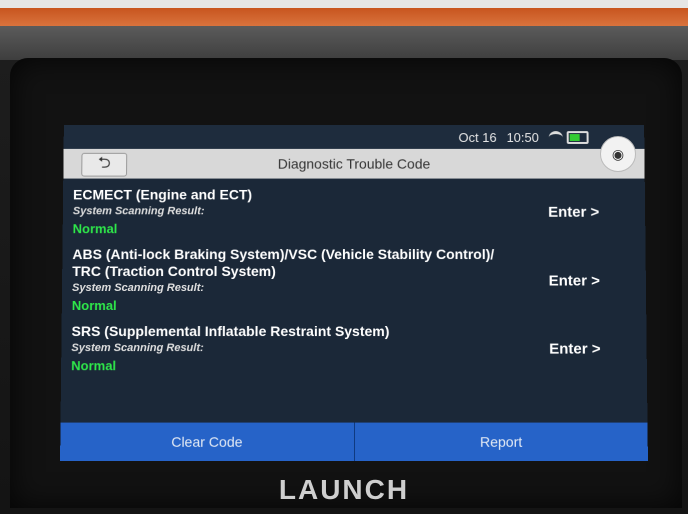 Image resolution: width=688 pixels, height=514 pixels. I want to click on status-icons, so click(568, 137).